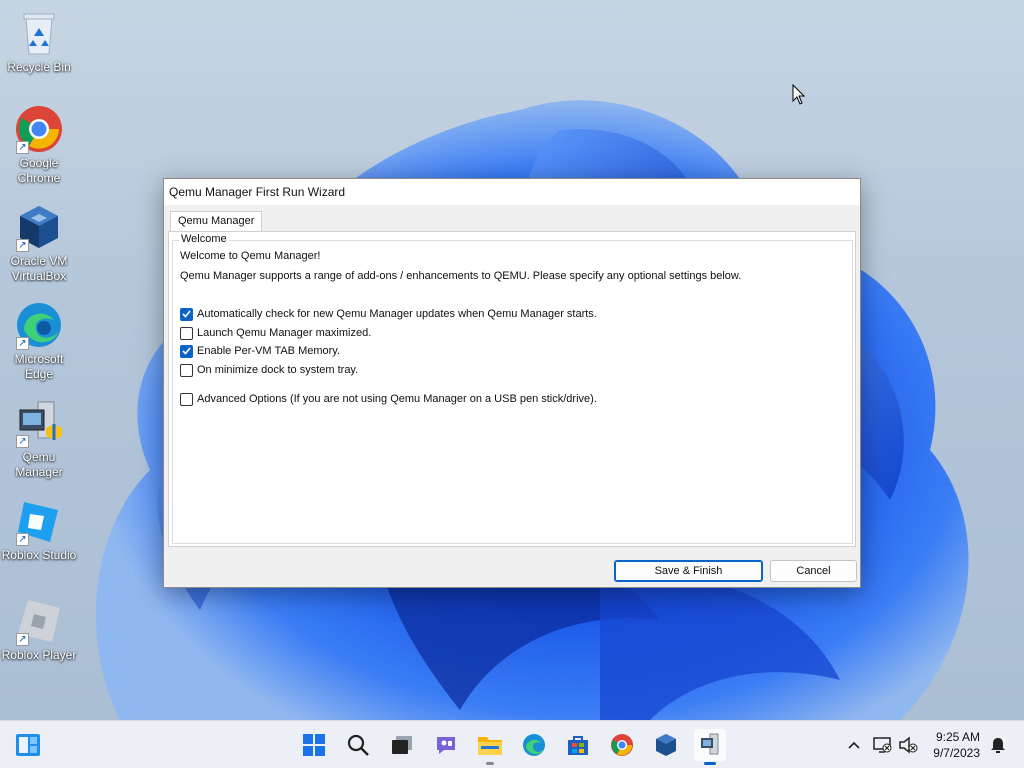 This screenshot has width=1024, height=768. I want to click on chrome-taskbar-button, so click(622, 745).